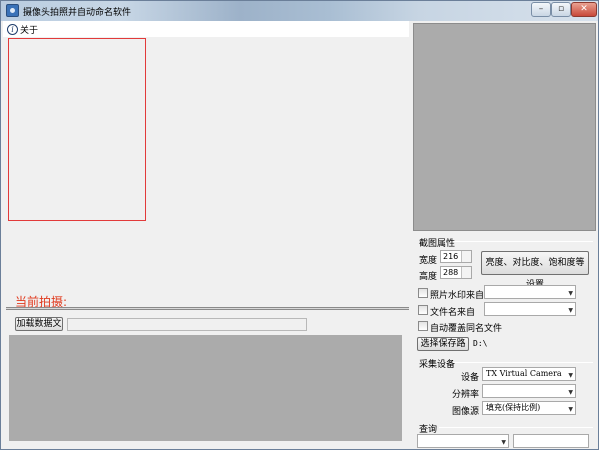 The image size is (599, 450). What do you see at coordinates (437, 365) in the screenshot?
I see `capture-device-title: 采集设备` at bounding box center [437, 365].